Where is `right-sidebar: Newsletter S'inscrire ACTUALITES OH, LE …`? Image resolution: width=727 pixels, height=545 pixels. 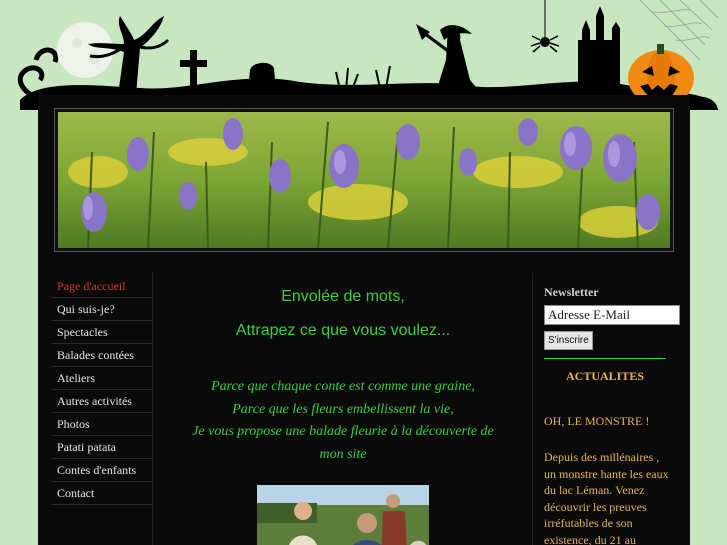
right-sidebar: Newsletter S'inscrire ACTUALITES OH, LE … is located at coordinates (614, 415).